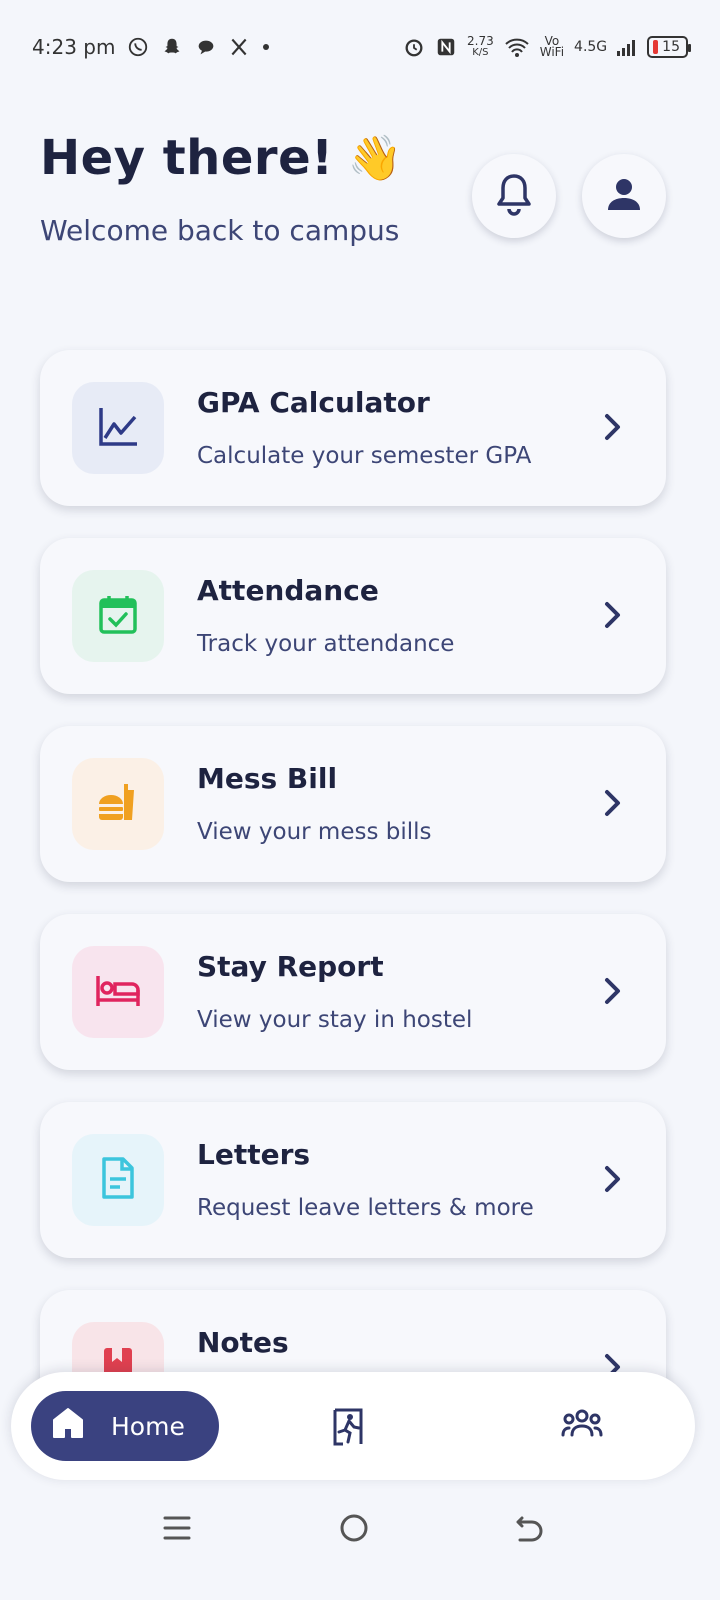 This screenshot has height=1600, width=720. I want to click on card-subtitle: View your mess bills, so click(314, 832).